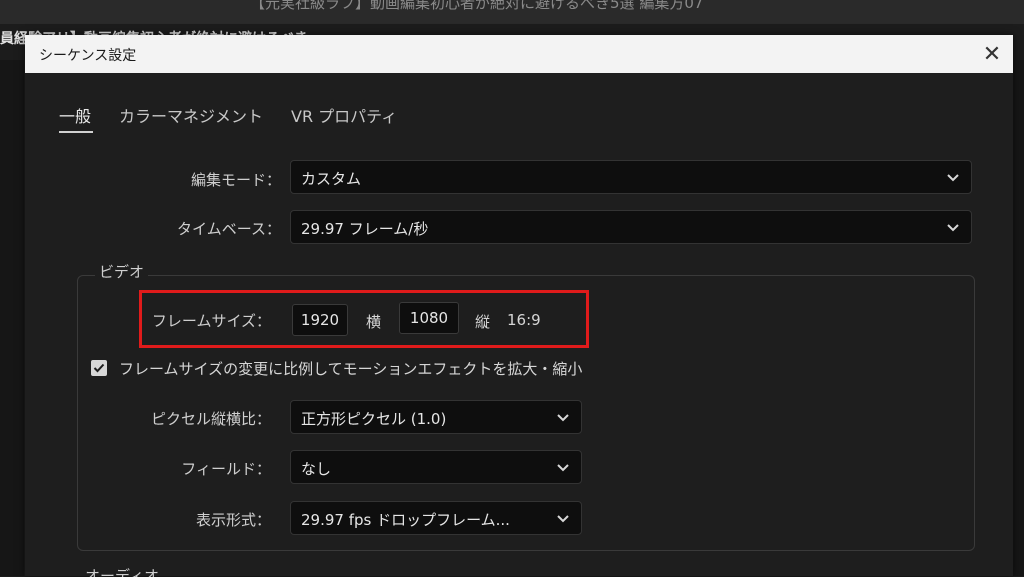  Describe the element at coordinates (364, 319) in the screenshot. I see `frame-size-highlight-box` at that location.